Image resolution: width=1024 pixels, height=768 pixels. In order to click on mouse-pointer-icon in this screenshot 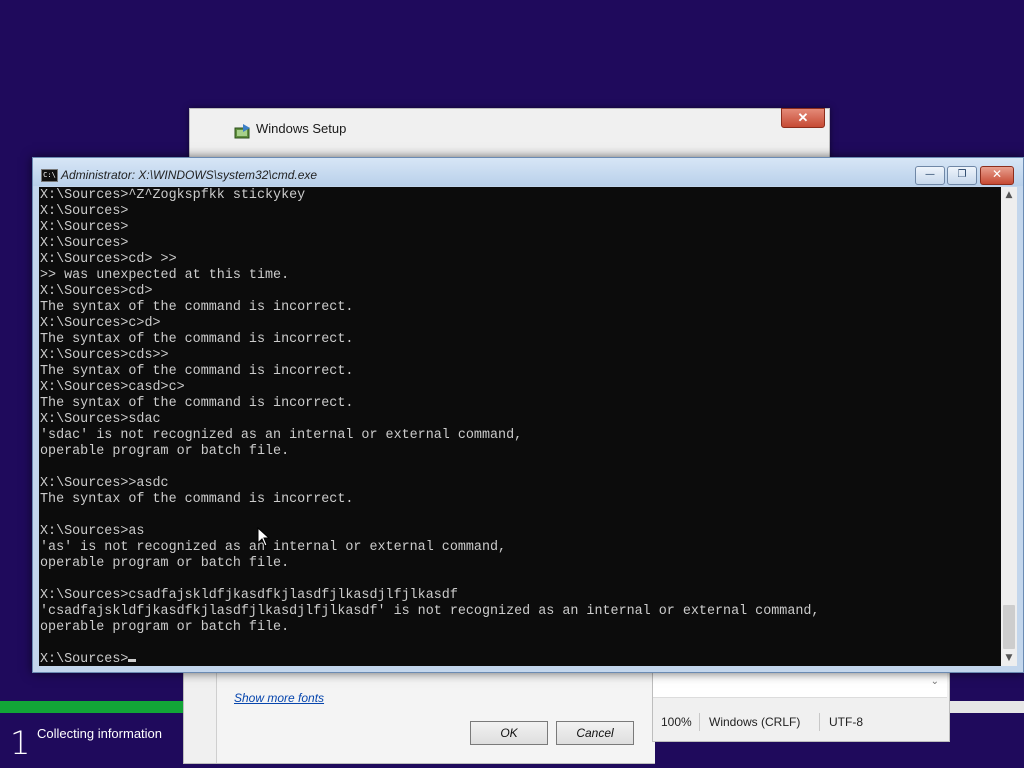, I will do `click(264, 539)`.